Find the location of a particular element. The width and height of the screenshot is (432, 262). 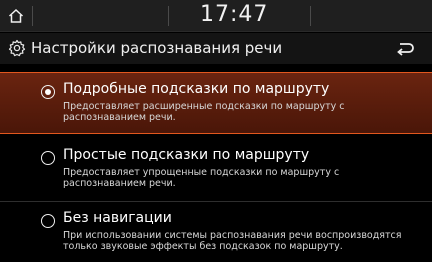

home-icon is located at coordinates (16, 15).